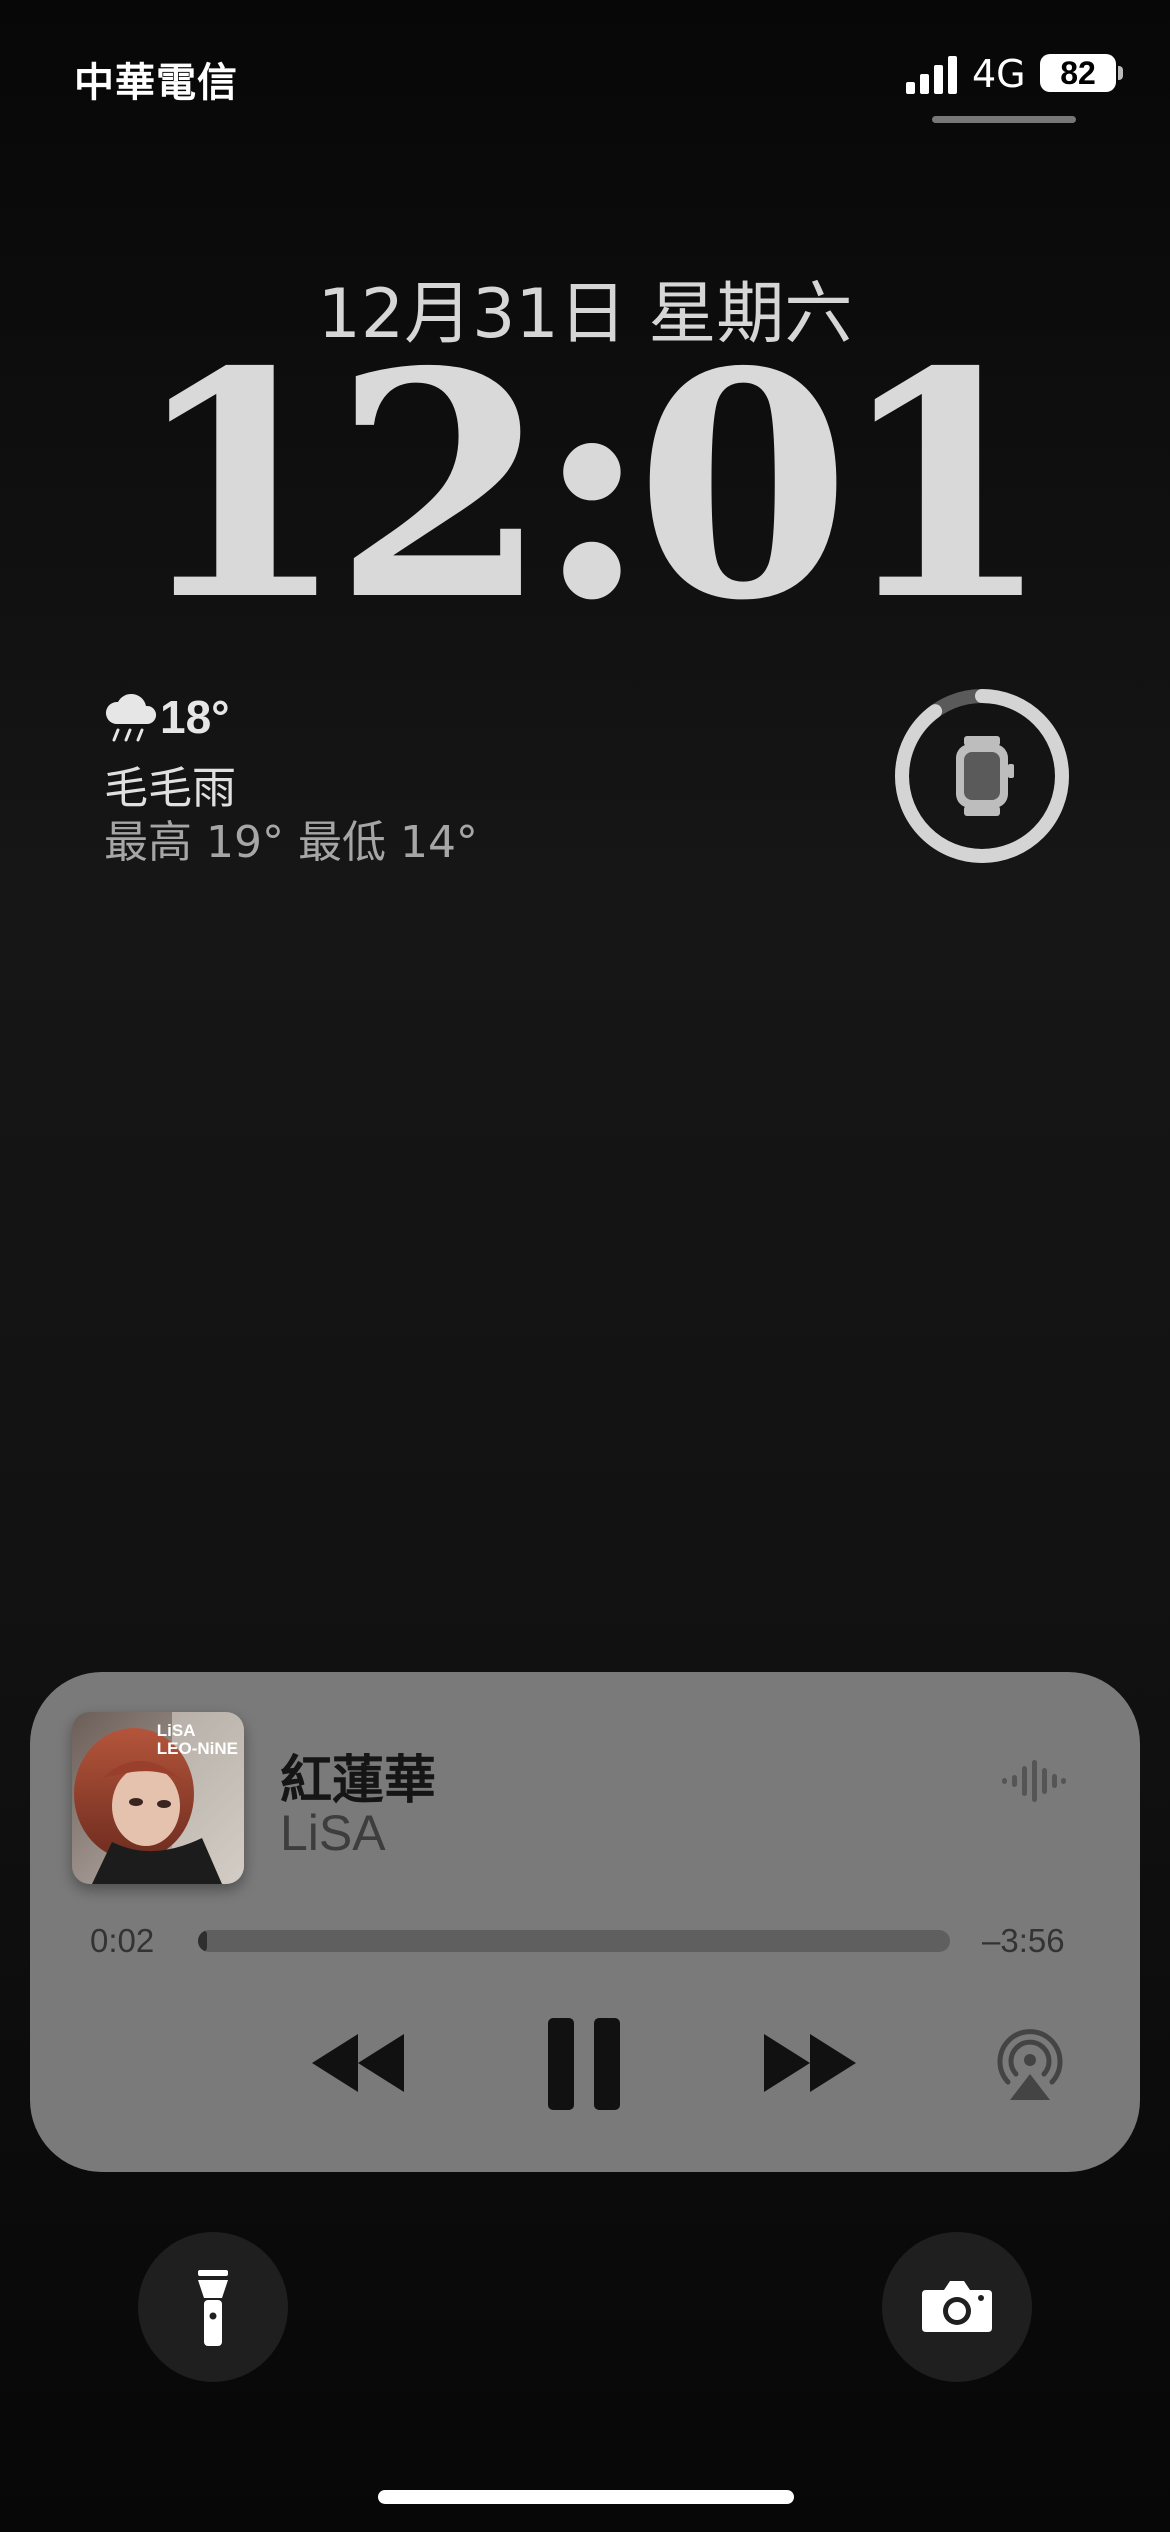 The image size is (1170, 2532). I want to click on album-art: LiSA LEO-NiNE, so click(158, 1798).